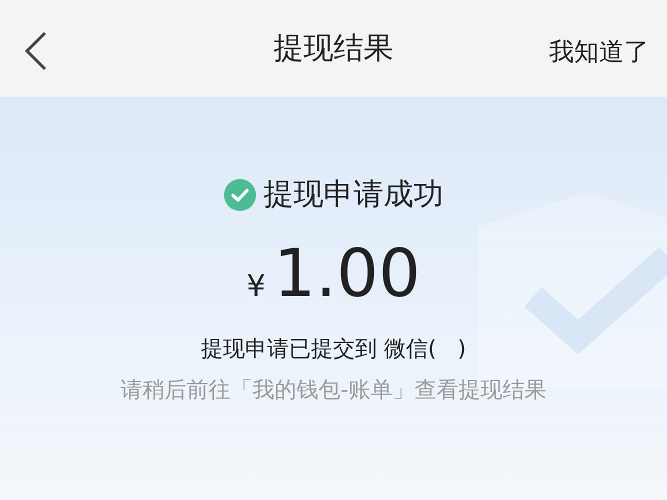 Image resolution: width=667 pixels, height=500 pixels. What do you see at coordinates (333, 391) in the screenshot?
I see `hint-text: 请稍后前往「我的钱包-账单」查看提现结果` at bounding box center [333, 391].